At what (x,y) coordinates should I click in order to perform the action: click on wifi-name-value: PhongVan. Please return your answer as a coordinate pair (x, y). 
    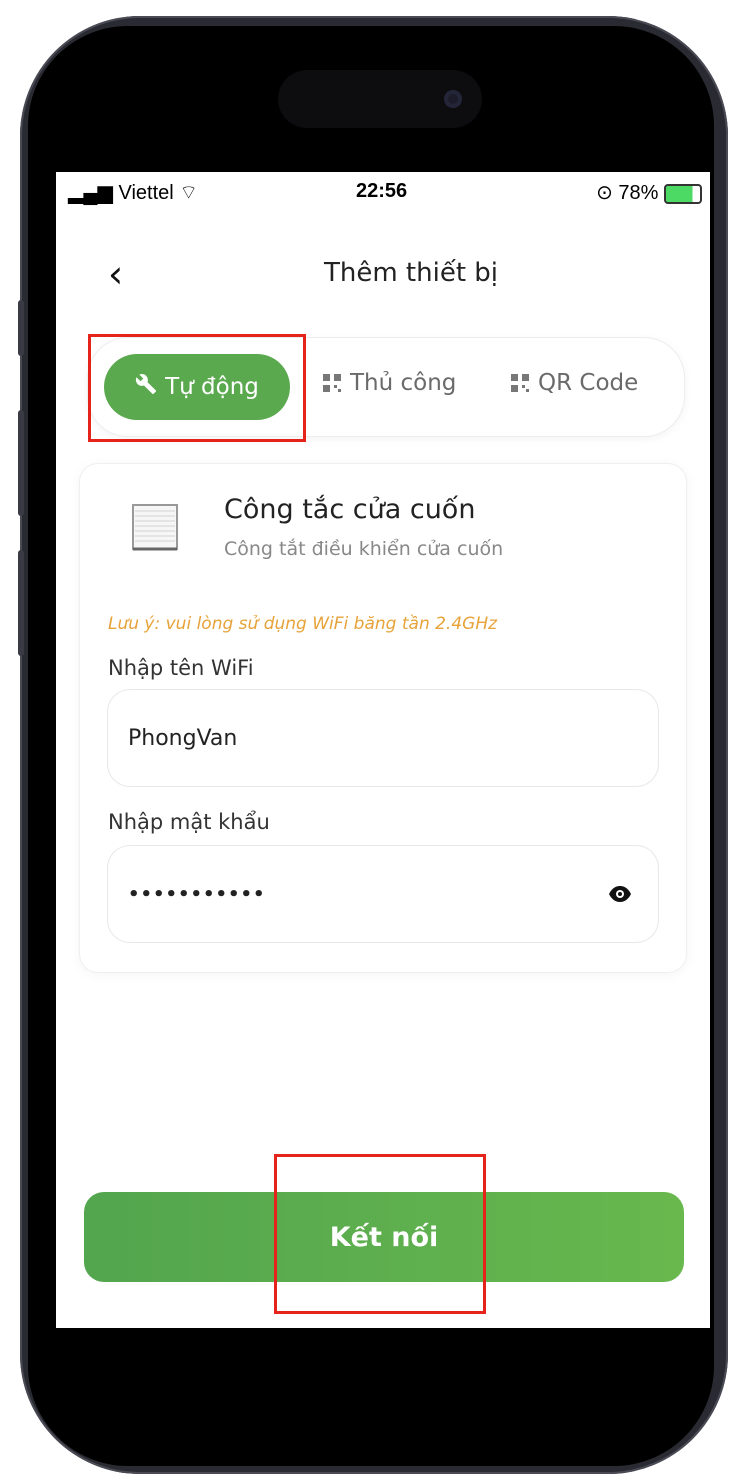
    Looking at the image, I should click on (183, 738).